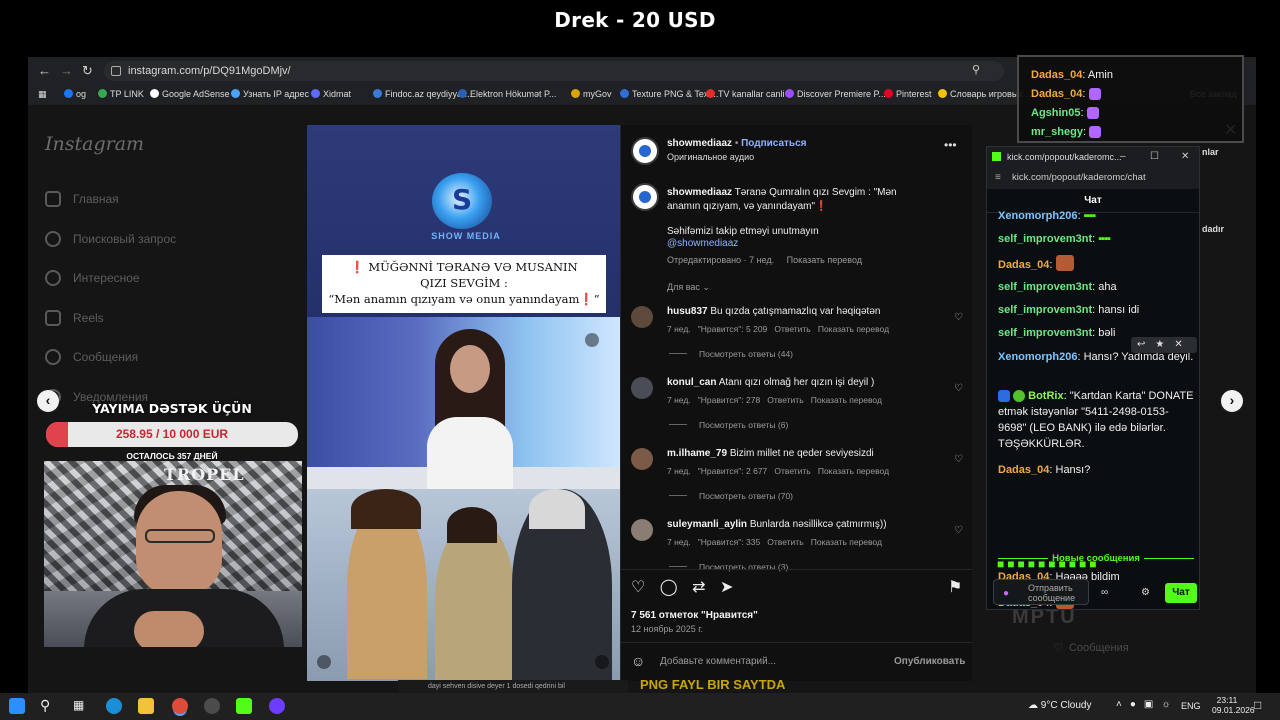 The image size is (1280, 720). Describe the element at coordinates (699, 192) in the screenshot. I see `caption-user: showmediaaz` at that location.